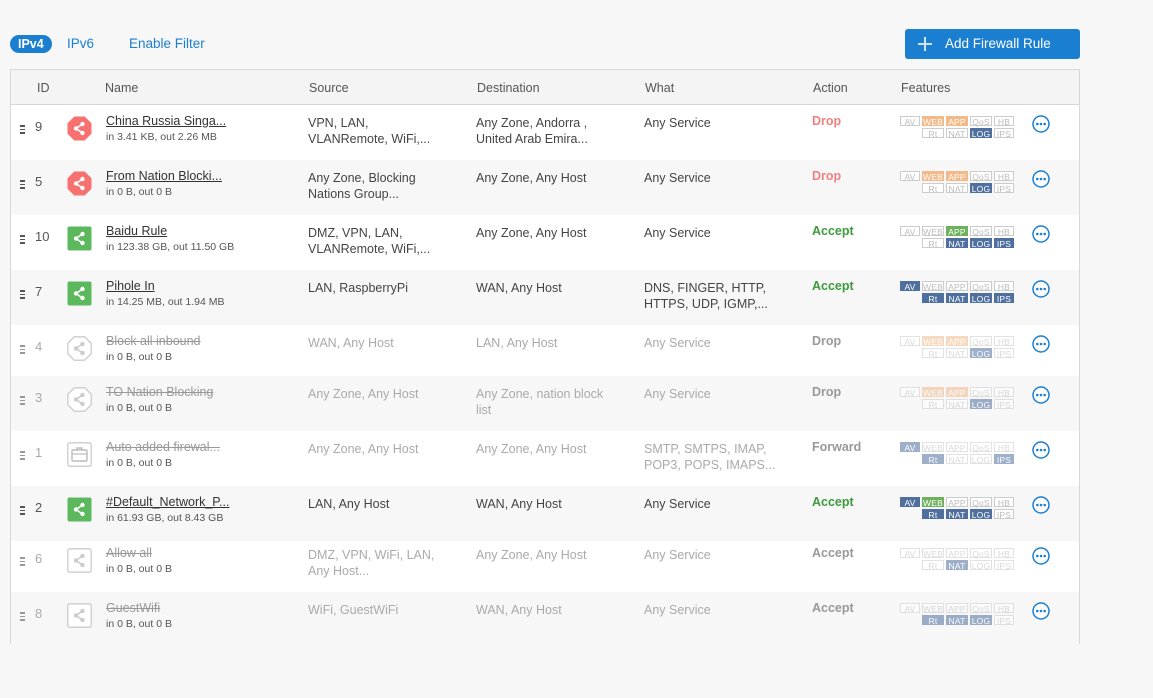  Describe the element at coordinates (827, 392) in the screenshot. I see `rule-action: Drop` at that location.